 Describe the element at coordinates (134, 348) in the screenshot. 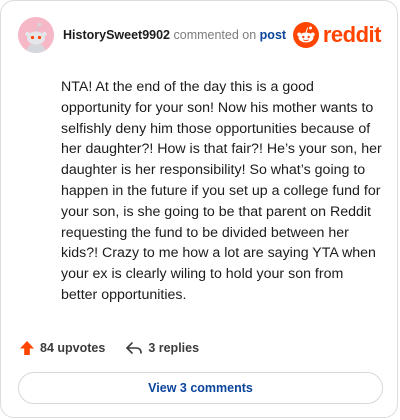

I see `reply-arrow-icon` at that location.